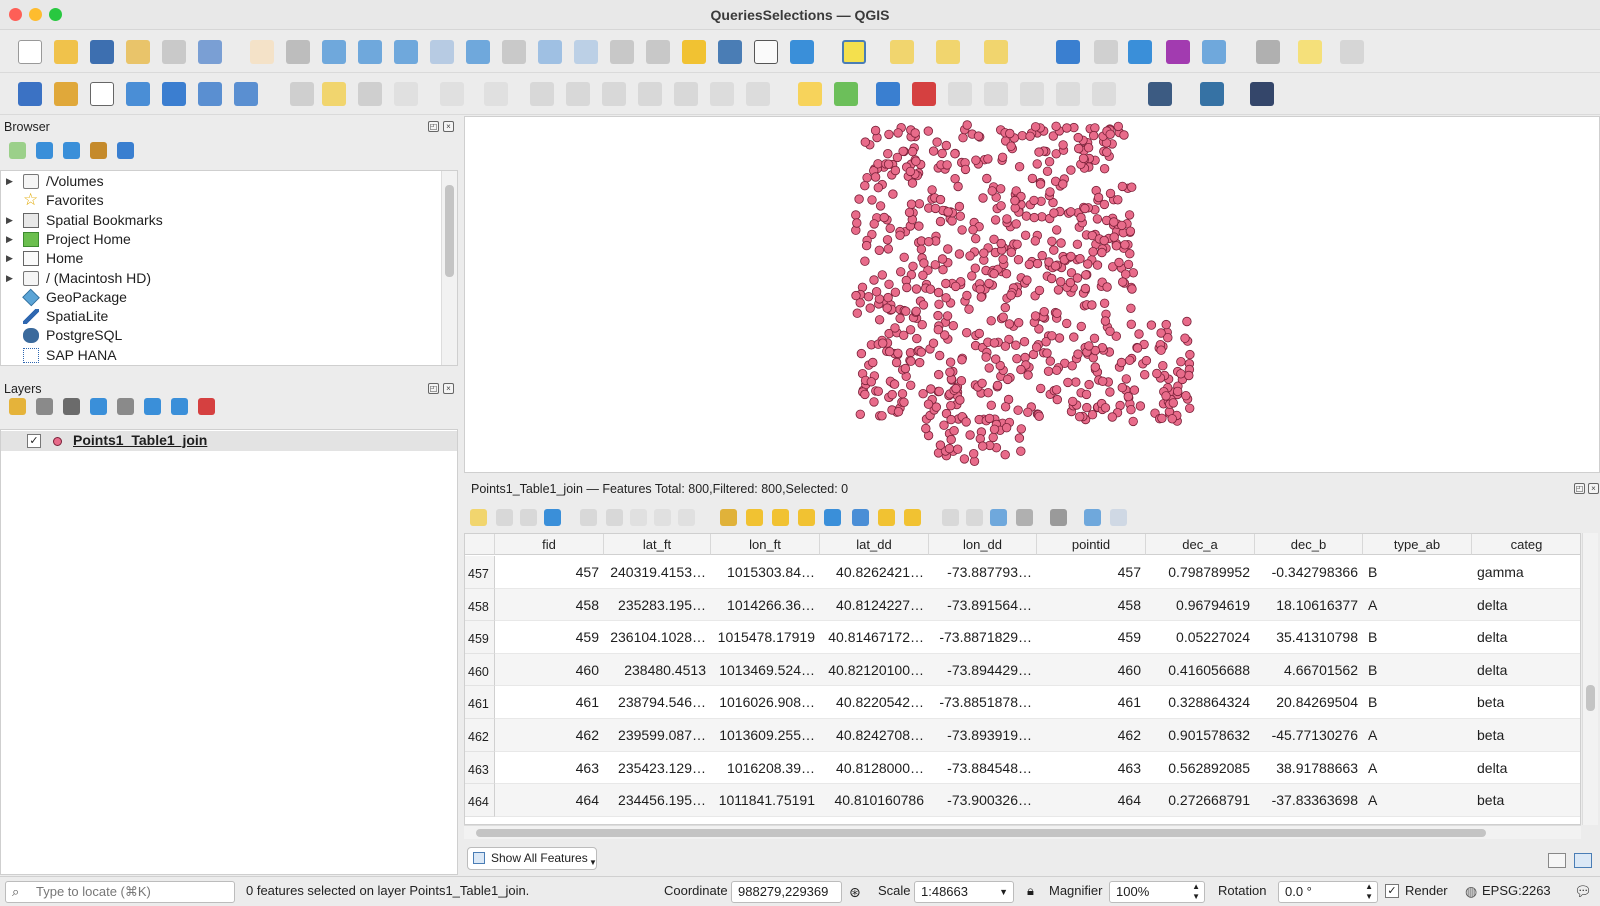 The width and height of the screenshot is (1600, 906). I want to click on toggle-extents-icon: ⊛, so click(855, 892).